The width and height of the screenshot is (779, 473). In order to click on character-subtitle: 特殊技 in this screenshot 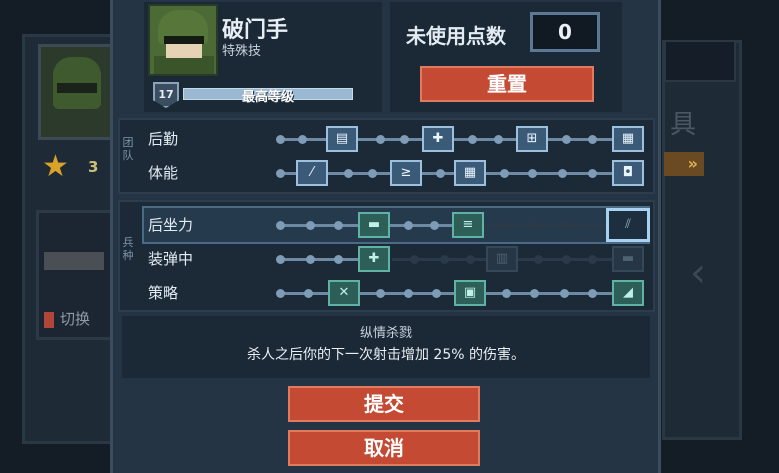, I will do `click(242, 51)`.